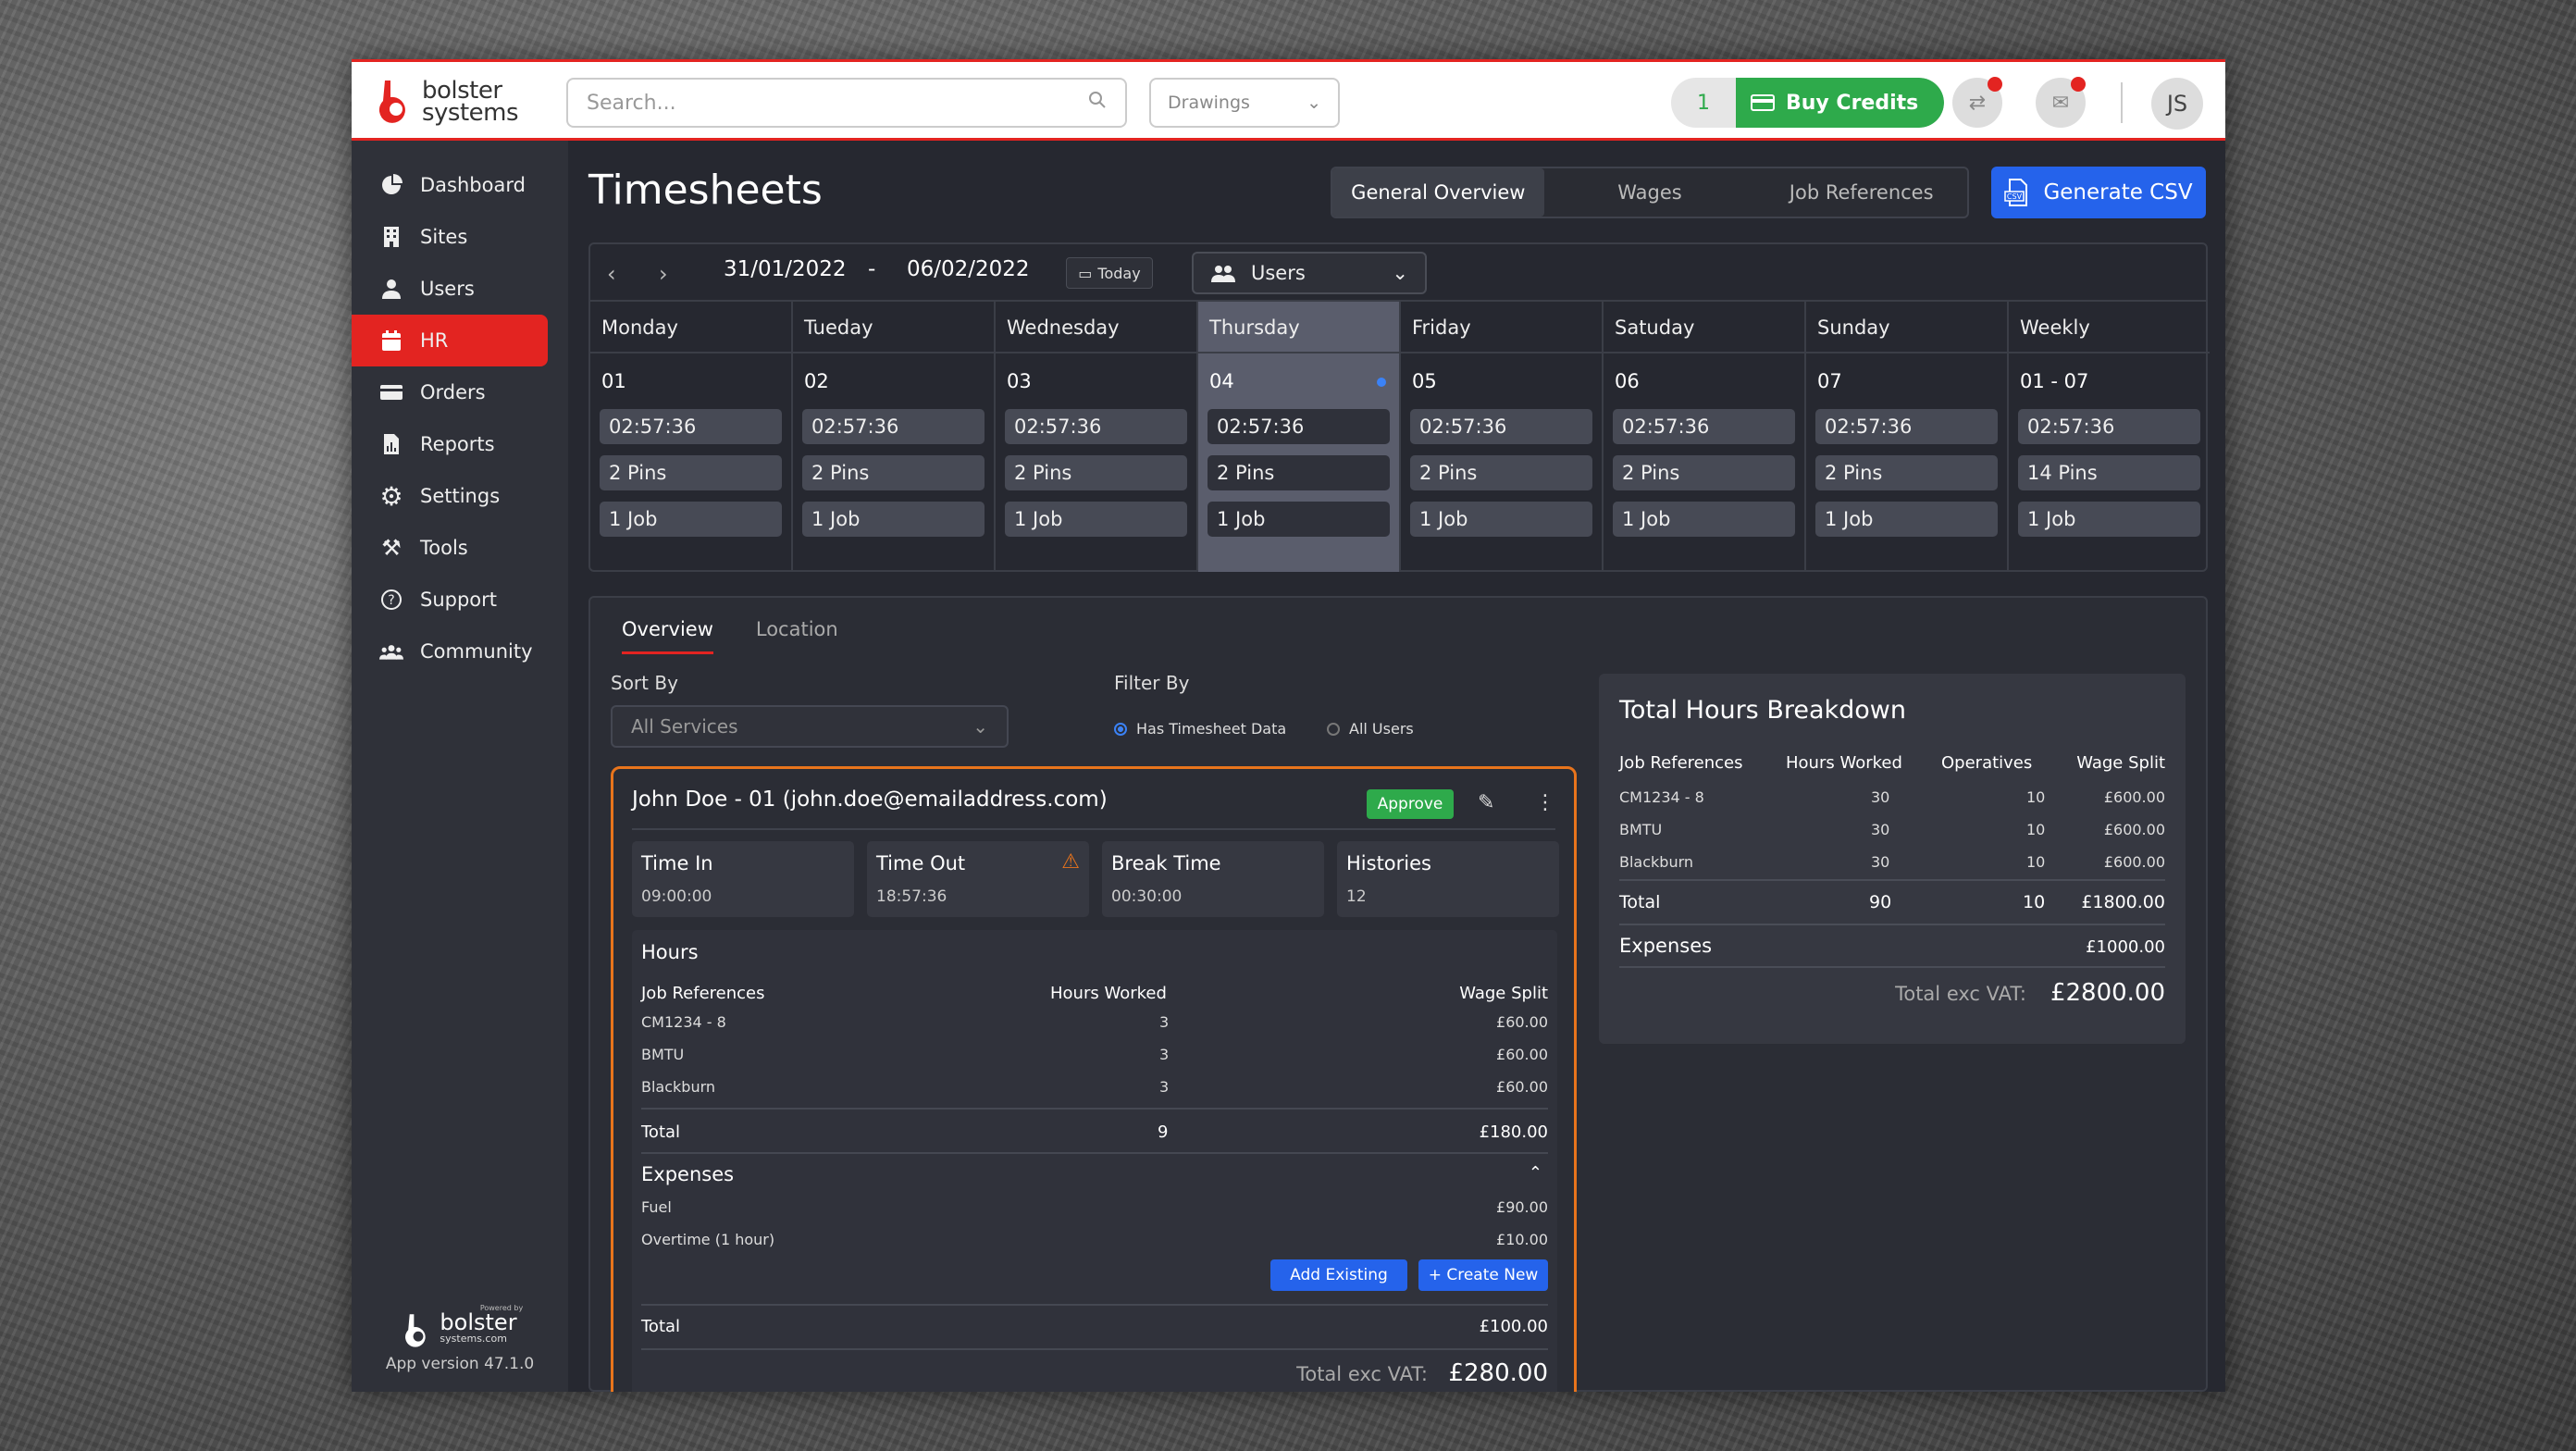 The width and height of the screenshot is (2576, 1451). What do you see at coordinates (611, 274) in the screenshot?
I see `chevron-left-icon: ‹` at bounding box center [611, 274].